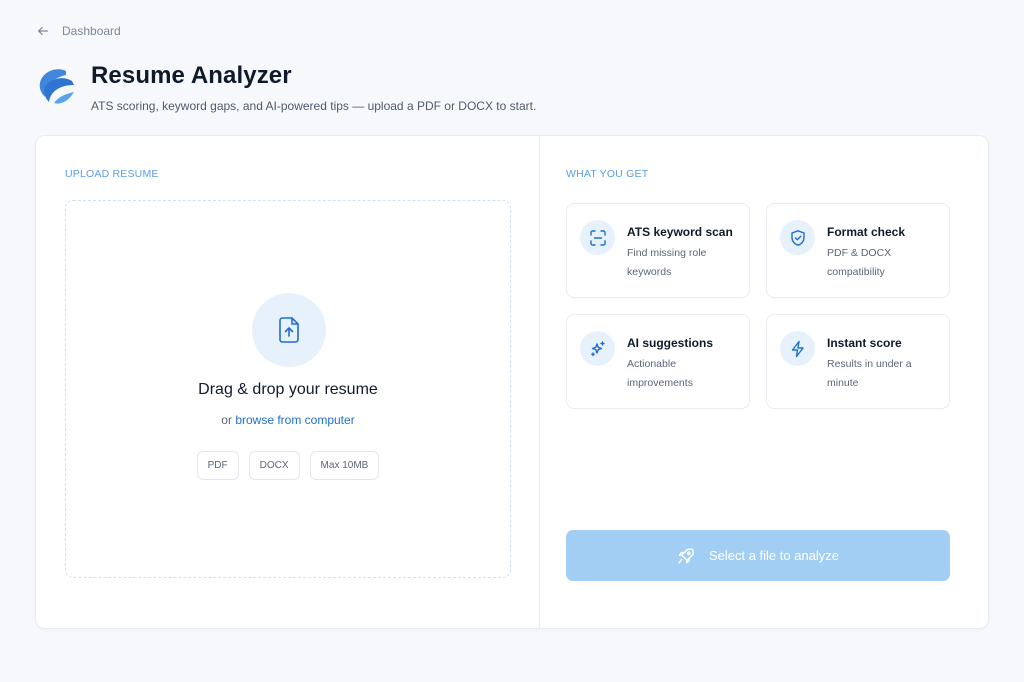 Image resolution: width=1024 pixels, height=682 pixels. I want to click on features-section-label: WHAT YOU GET, so click(607, 174).